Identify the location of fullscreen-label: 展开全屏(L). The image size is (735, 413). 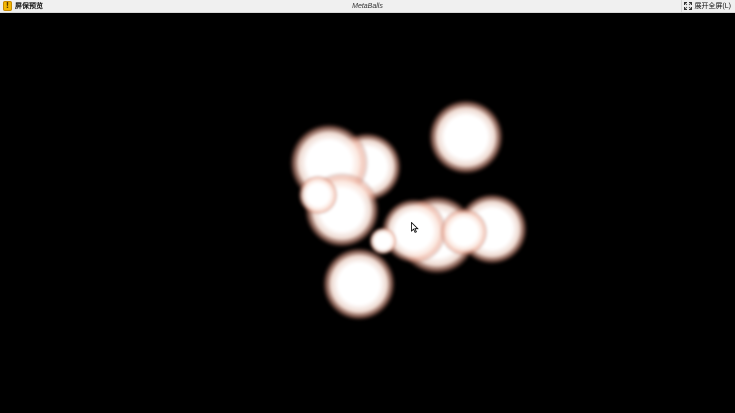
(712, 6).